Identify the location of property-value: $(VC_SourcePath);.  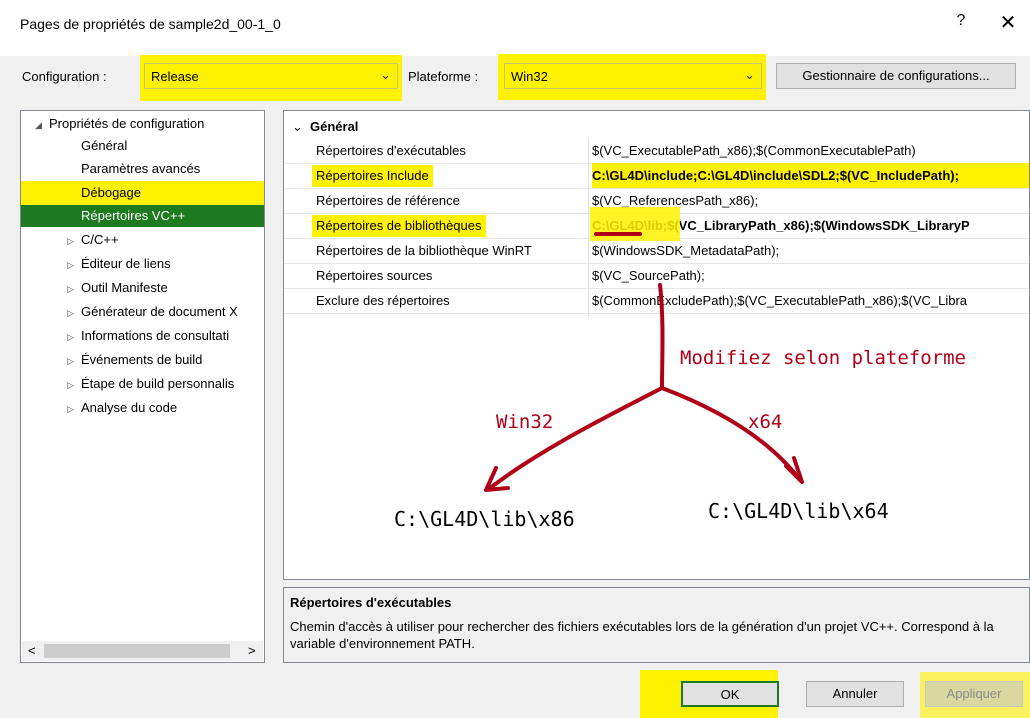
(648, 275).